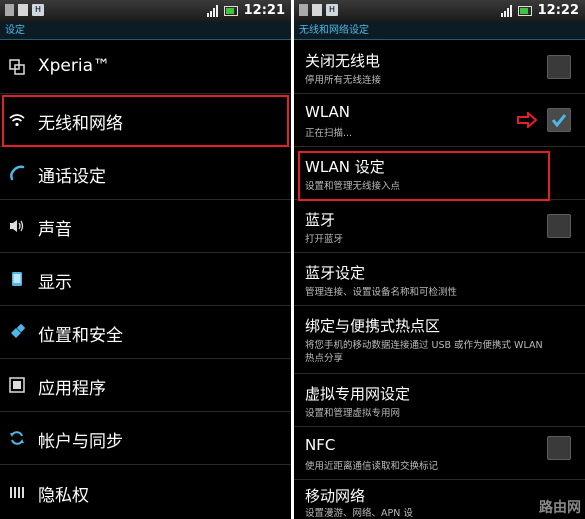  Describe the element at coordinates (145, 226) in the screenshot. I see `settings-item-sound: 声音` at that location.